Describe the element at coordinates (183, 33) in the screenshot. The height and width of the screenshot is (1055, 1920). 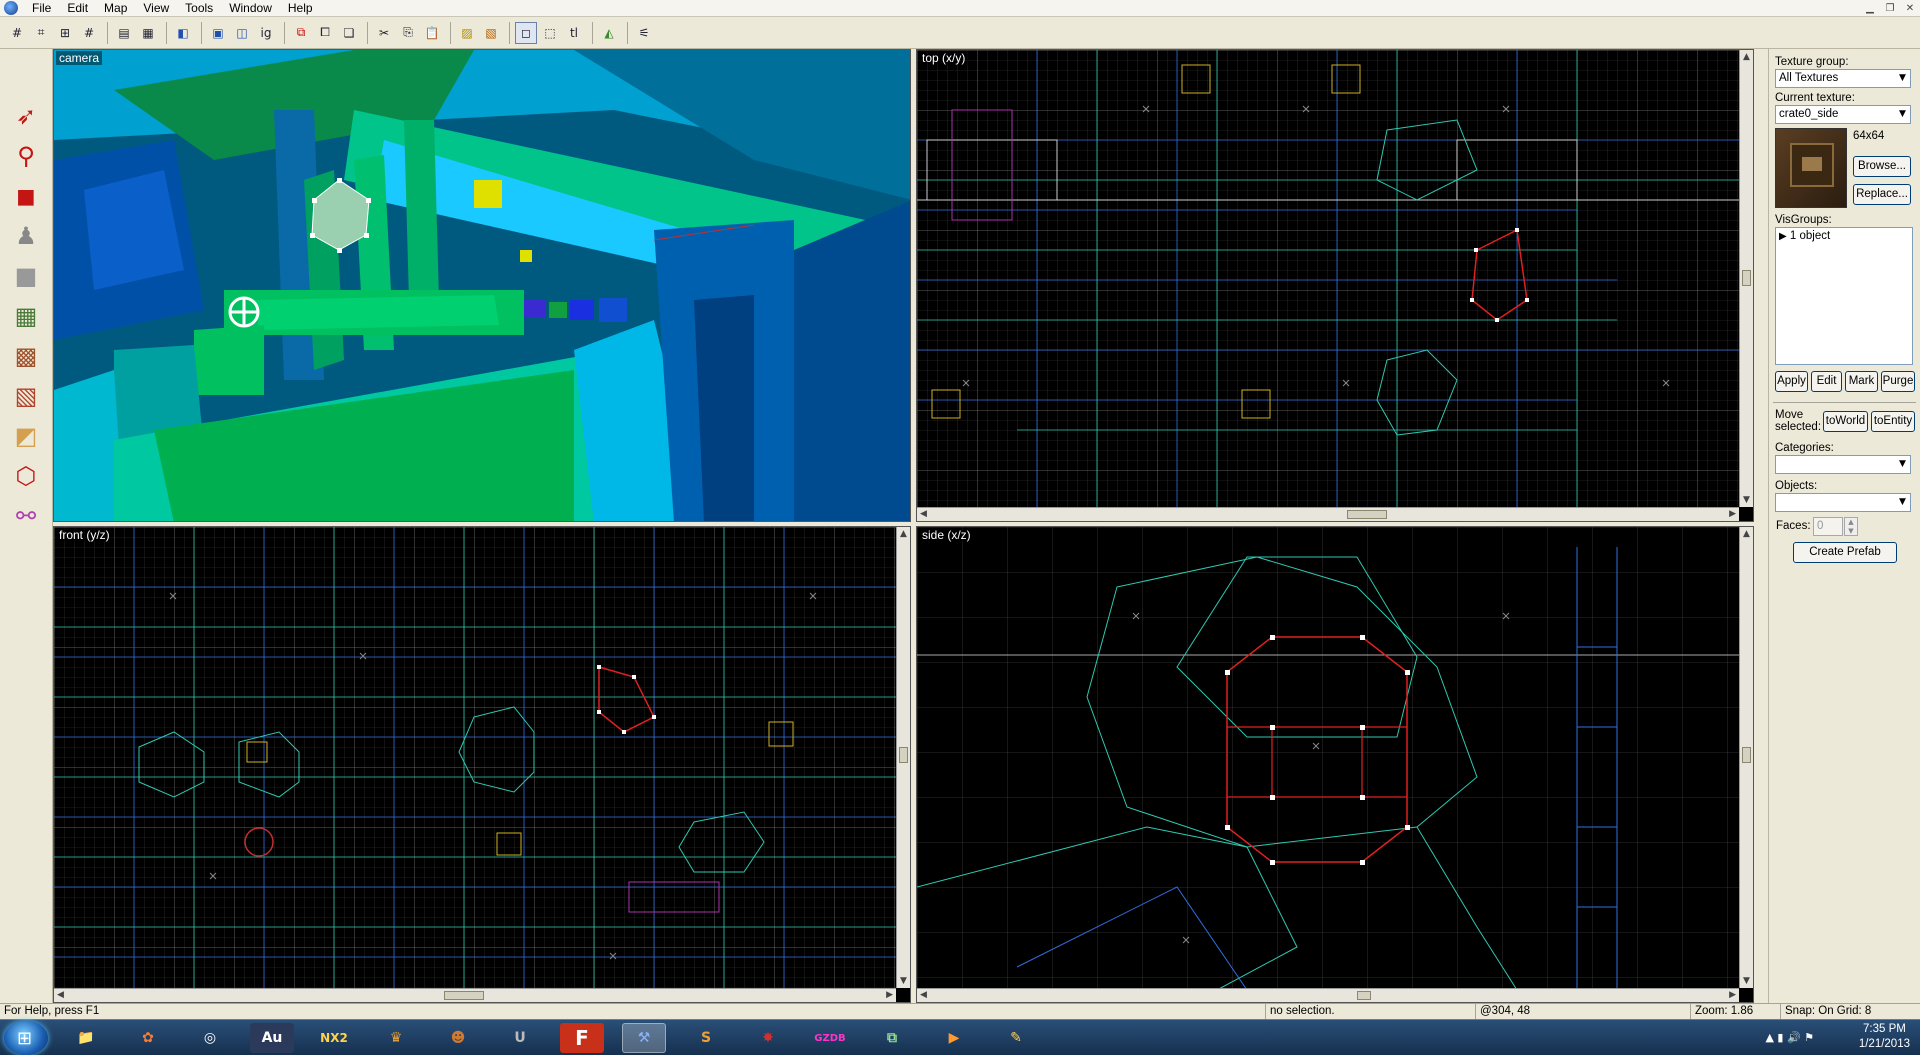
I see `compile-icon: ◧` at that location.